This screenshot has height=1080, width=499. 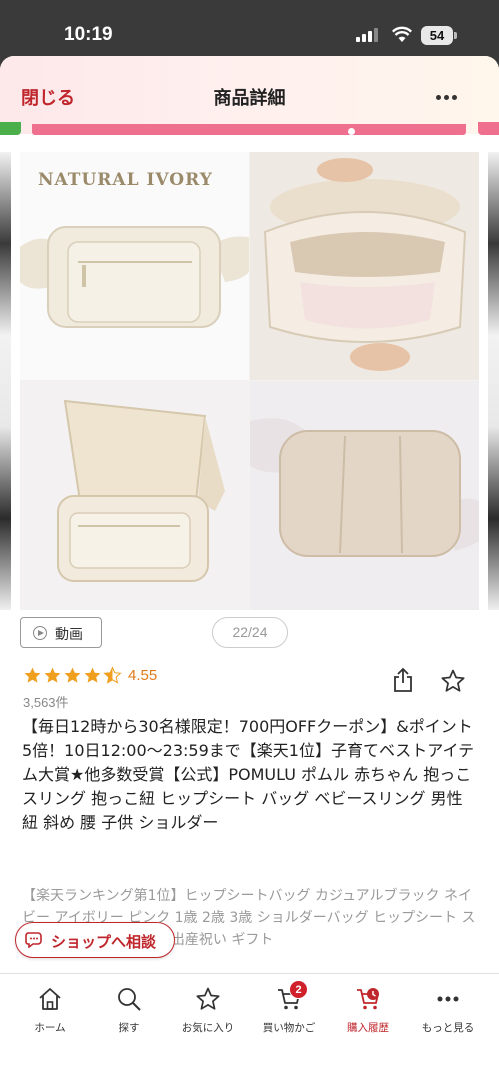 I want to click on nav-home: ホーム, so click(x=50, y=1009).